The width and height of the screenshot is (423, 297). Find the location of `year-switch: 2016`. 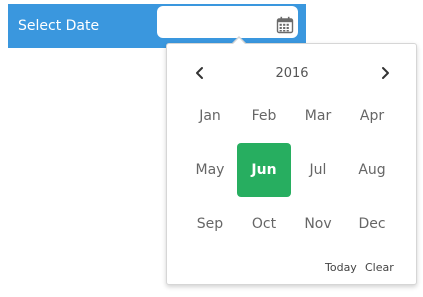

year-switch: 2016 is located at coordinates (292, 73).